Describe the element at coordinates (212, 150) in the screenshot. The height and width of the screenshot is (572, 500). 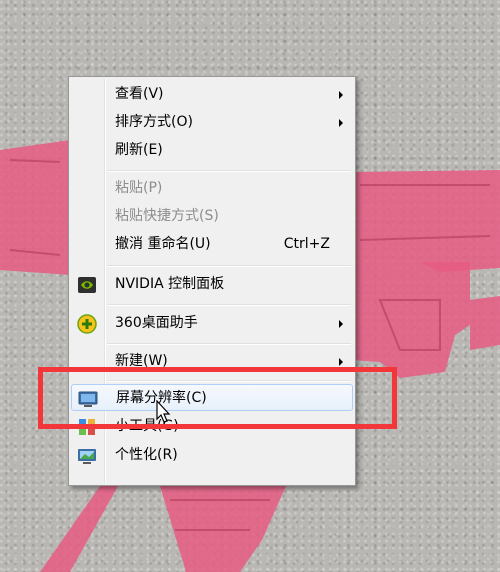
I see `menu-item-refresh: 刷新(E)` at that location.